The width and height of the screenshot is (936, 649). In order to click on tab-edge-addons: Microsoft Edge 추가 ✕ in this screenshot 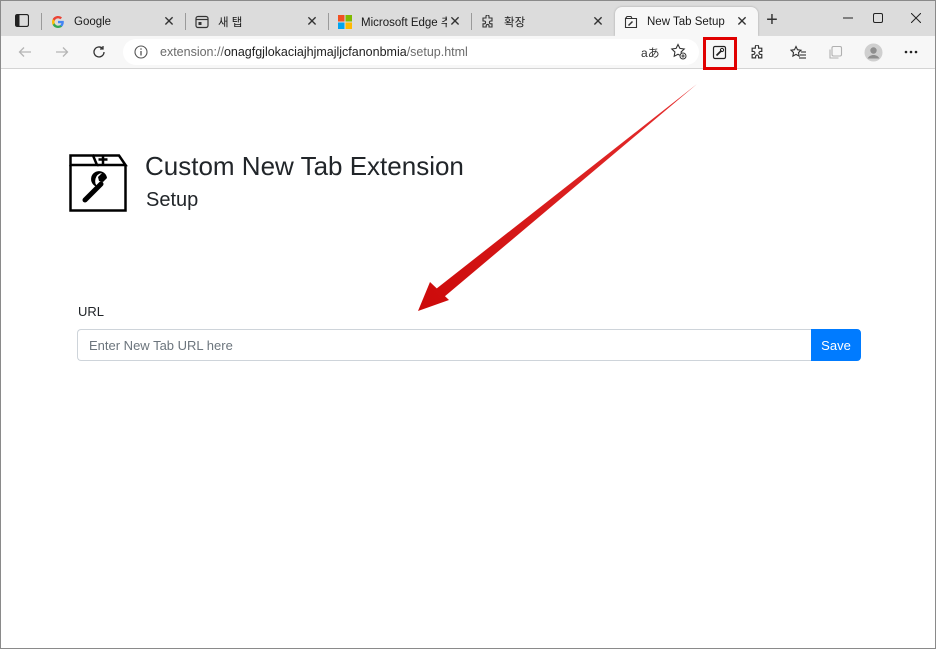, I will do `click(400, 21)`.